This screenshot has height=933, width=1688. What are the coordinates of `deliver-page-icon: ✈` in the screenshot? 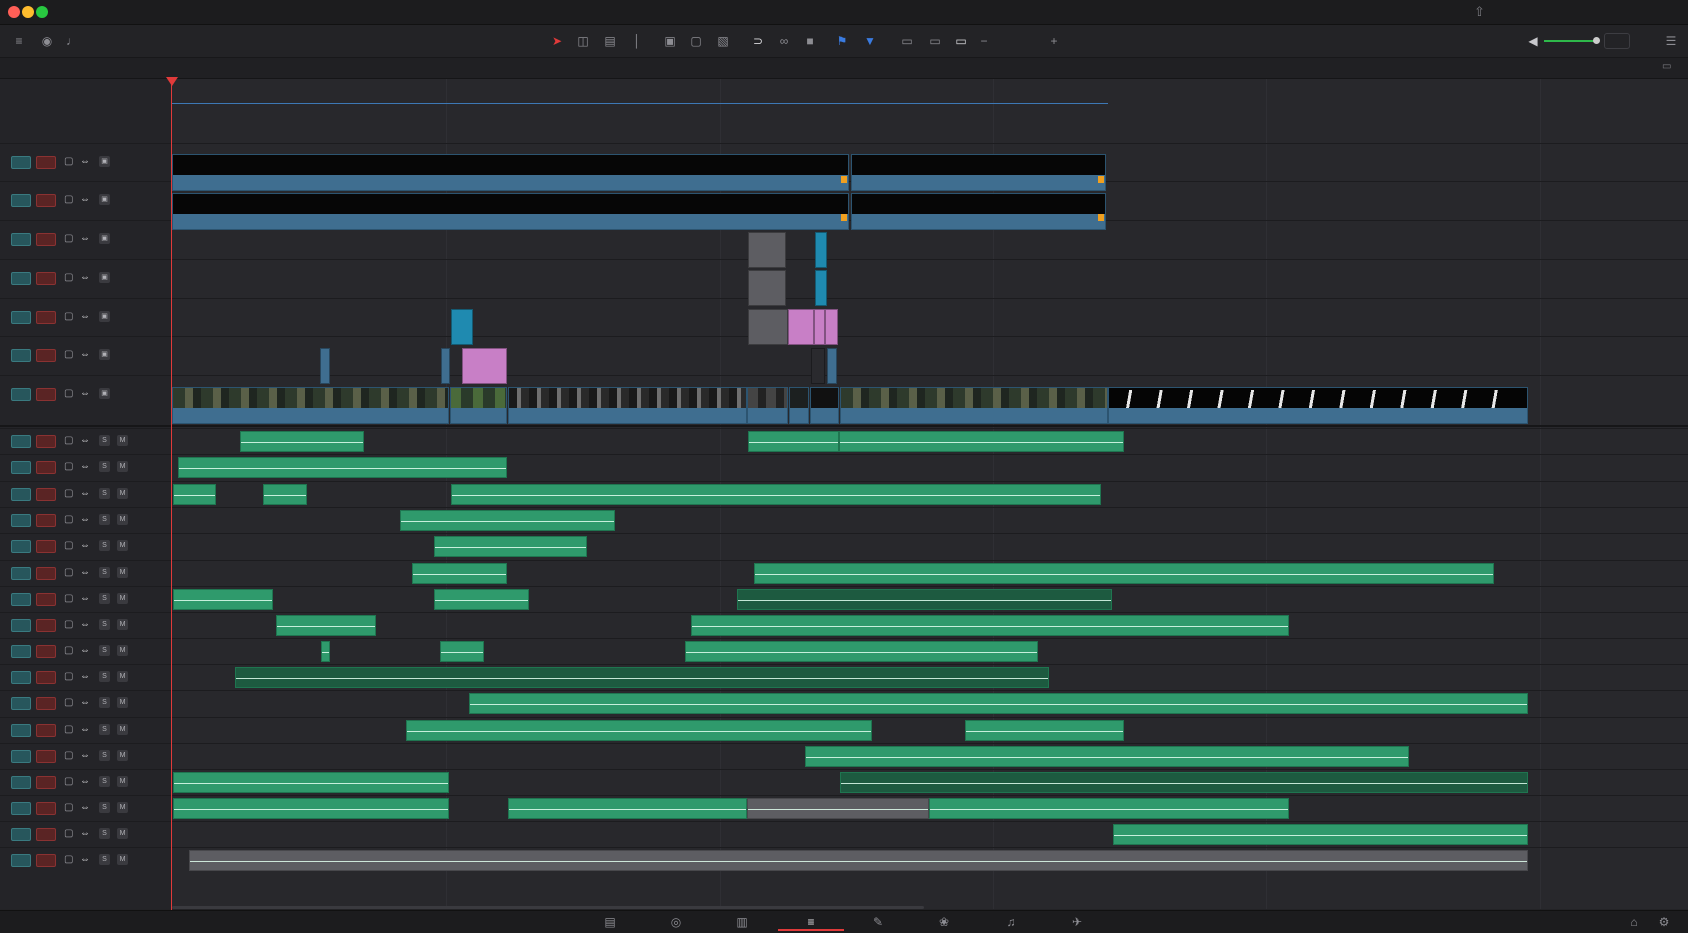 It's located at (1077, 922).